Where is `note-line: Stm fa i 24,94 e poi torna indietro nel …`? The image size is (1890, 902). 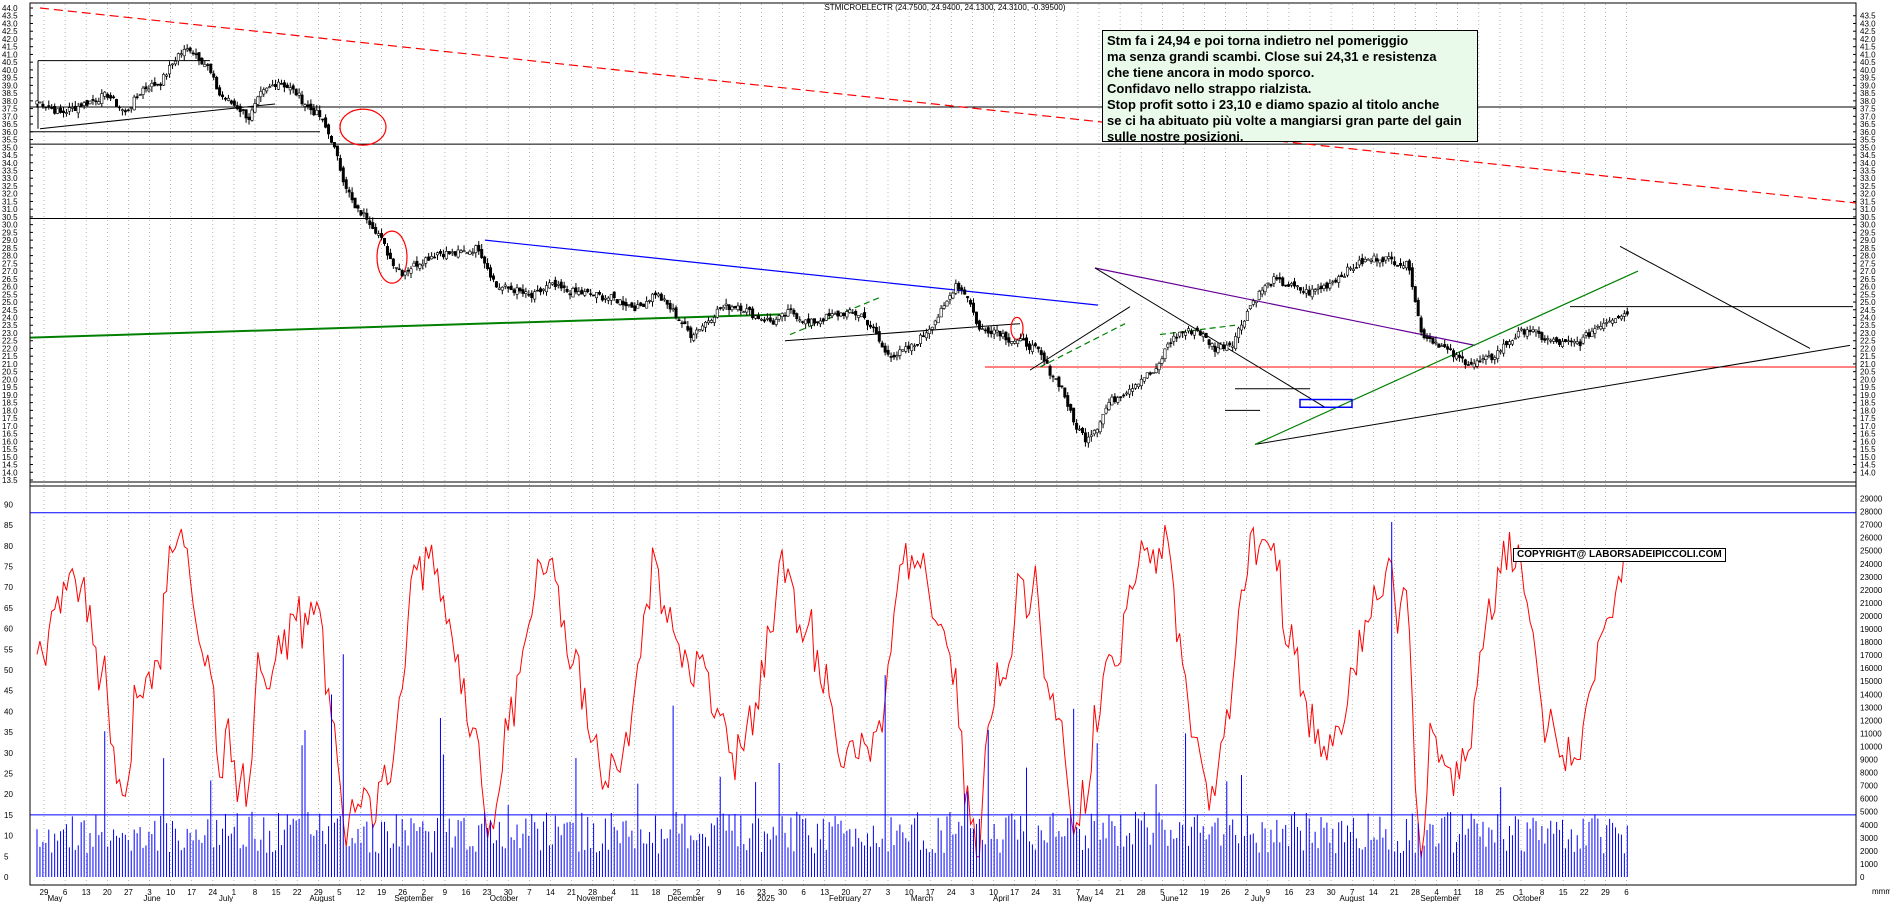
note-line: Stm fa i 24,94 e poi torna indietro nel … is located at coordinates (1258, 40).